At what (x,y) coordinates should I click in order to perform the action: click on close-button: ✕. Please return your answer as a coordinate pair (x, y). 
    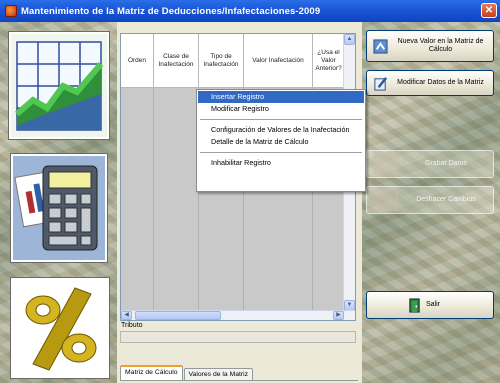
    Looking at the image, I should click on (489, 10).